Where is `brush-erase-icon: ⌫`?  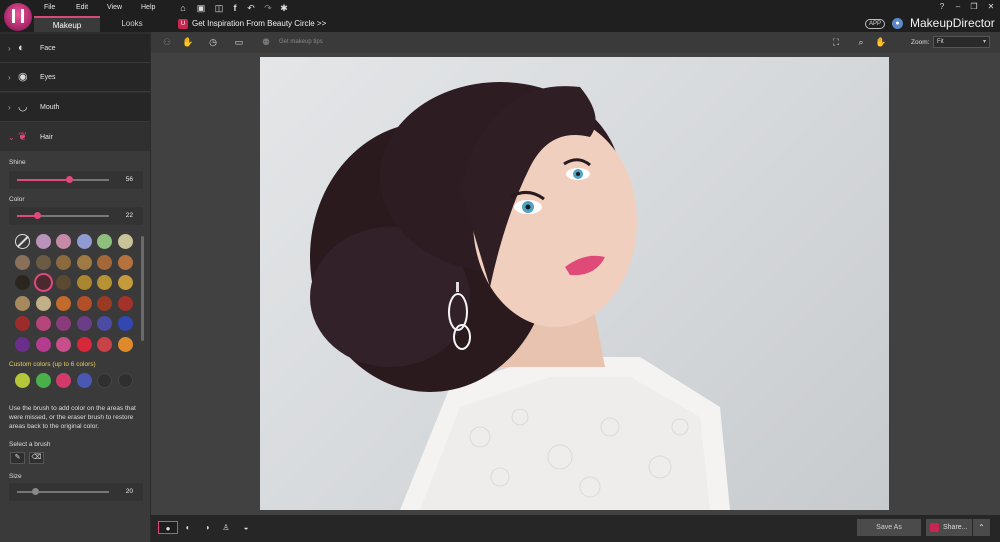
brush-erase-icon: ⌫ is located at coordinates (36, 458).